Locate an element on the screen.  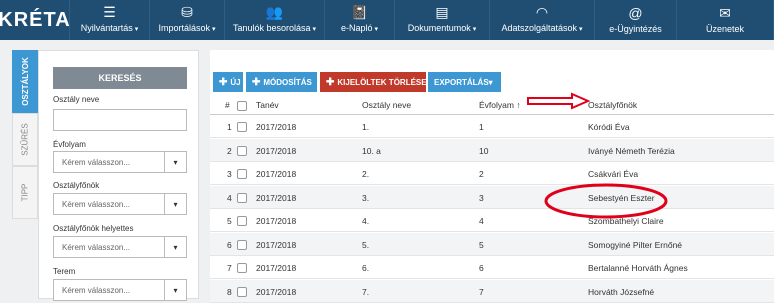
nav-label: Üzenetek is located at coordinates (725, 28).